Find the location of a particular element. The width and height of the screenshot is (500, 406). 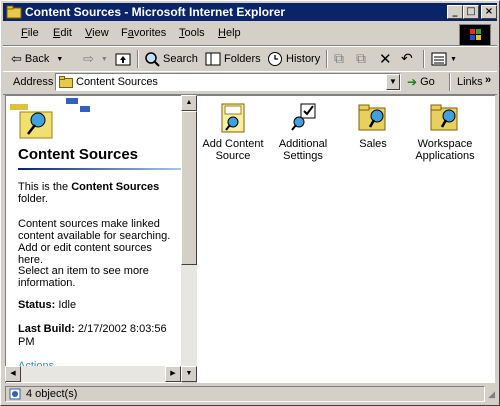

status-bar: 4 object(s) ◢ is located at coordinates (250, 394).